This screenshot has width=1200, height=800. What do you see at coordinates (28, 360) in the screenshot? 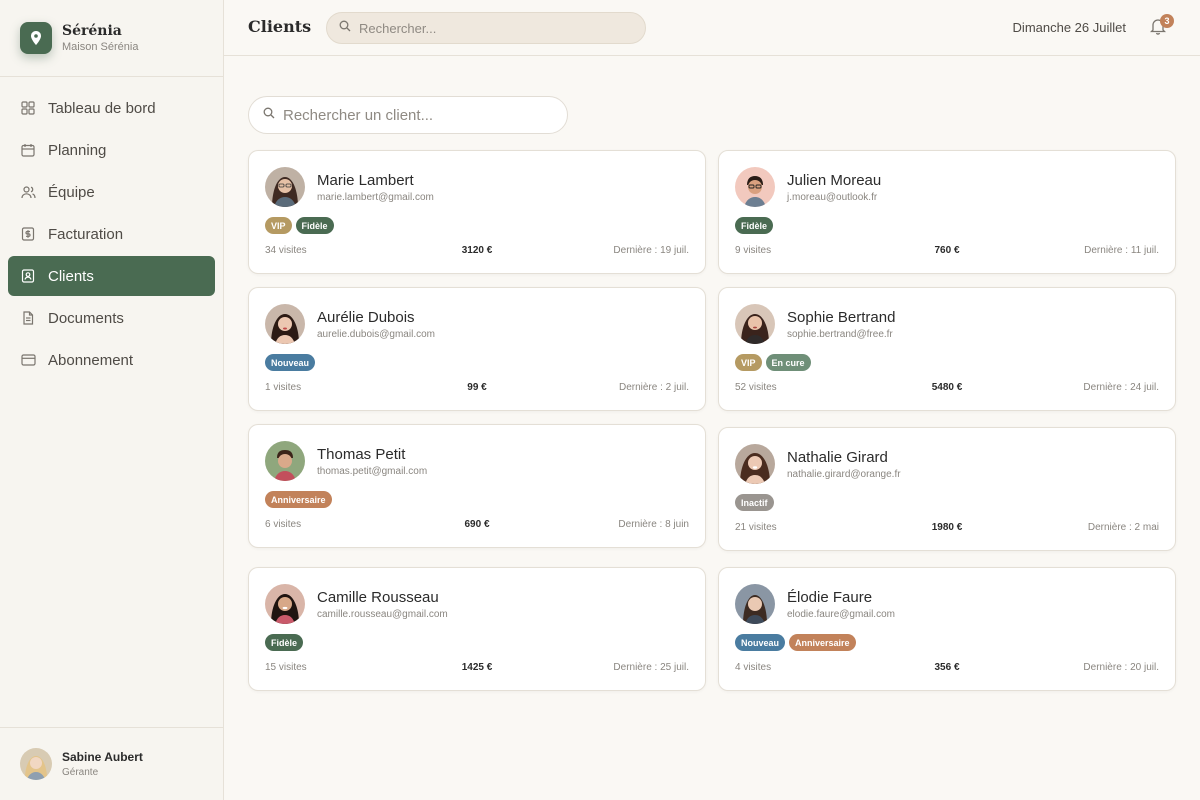
I see `card-icon` at bounding box center [28, 360].